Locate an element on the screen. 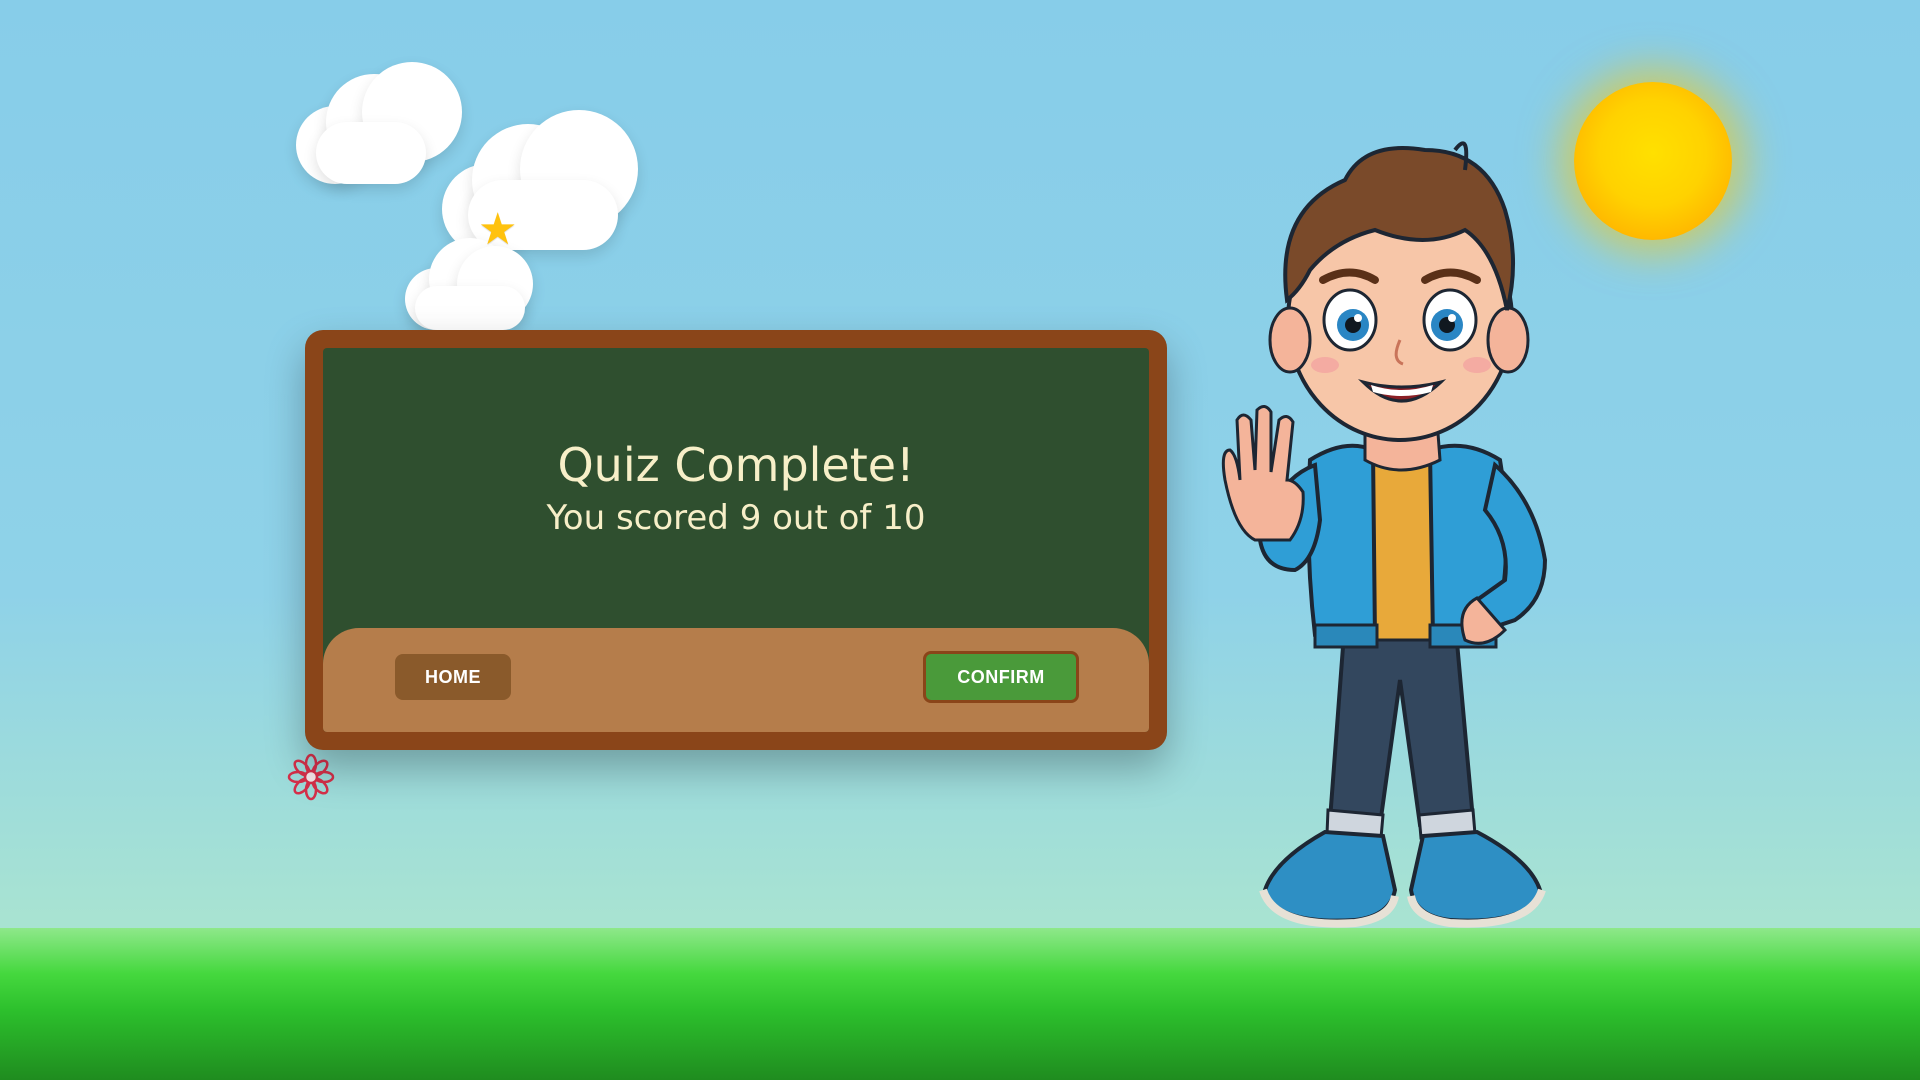 This screenshot has height=1080, width=1920. button-tray: HOME CONFIRM is located at coordinates (736, 680).